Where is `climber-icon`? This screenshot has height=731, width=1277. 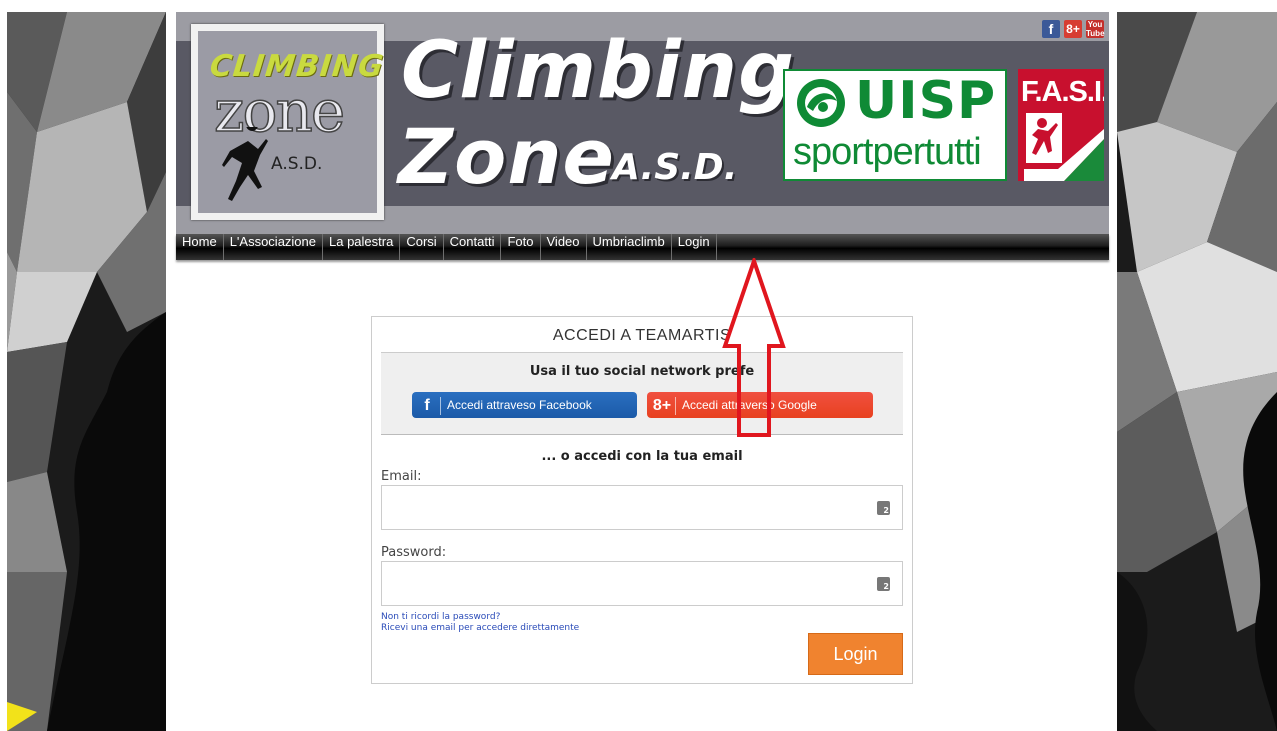 climber-icon is located at coordinates (245, 164).